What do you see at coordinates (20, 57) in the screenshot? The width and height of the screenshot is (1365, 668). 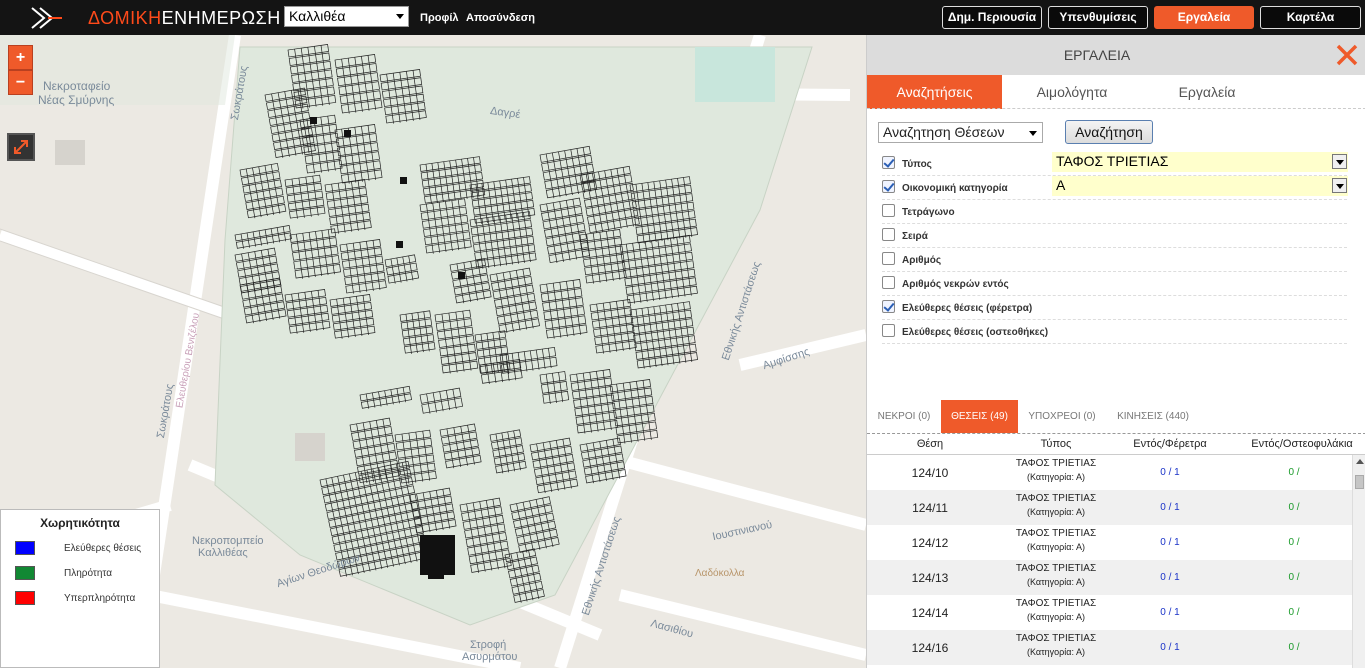 I see `zoom-in-button: +` at bounding box center [20, 57].